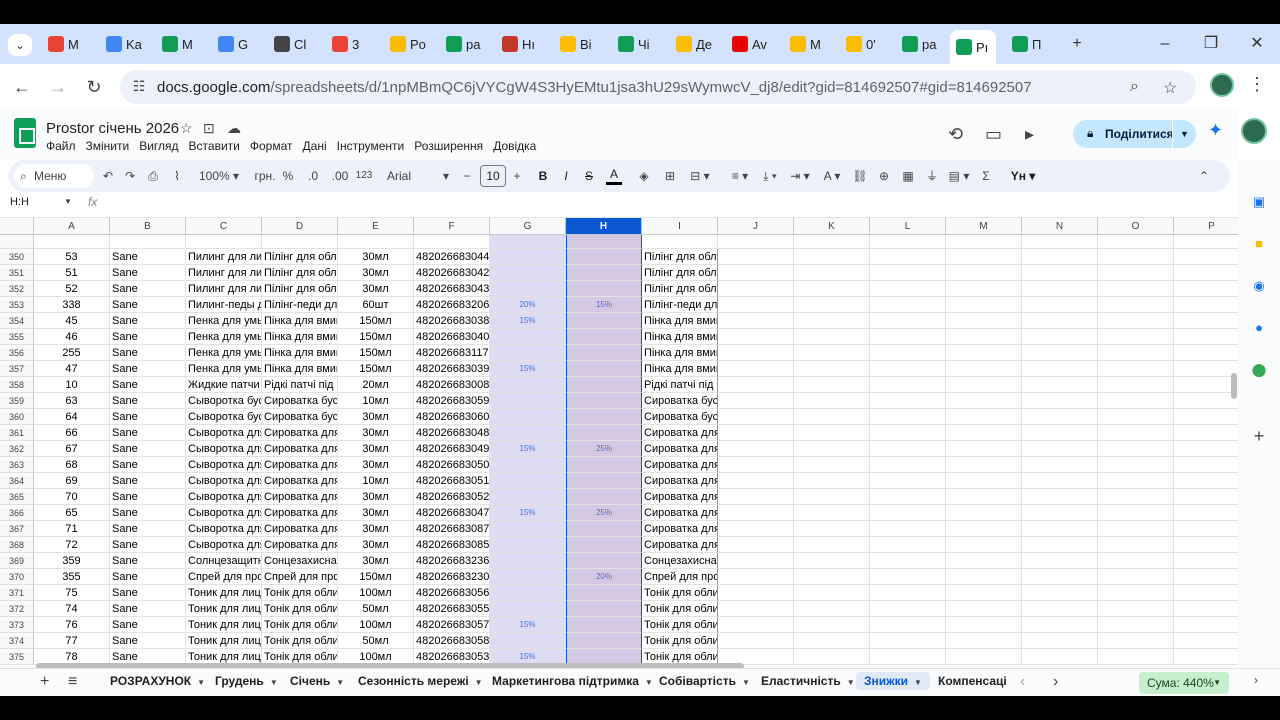 This screenshot has height=720, width=1280. I want to click on increase-font-size-button: +, so click(517, 176).